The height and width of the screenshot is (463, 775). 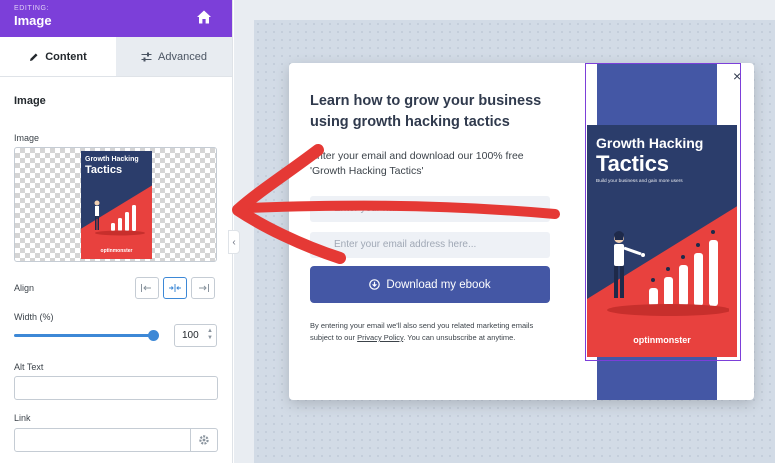 I want to click on sliders-icon, so click(x=146, y=56).